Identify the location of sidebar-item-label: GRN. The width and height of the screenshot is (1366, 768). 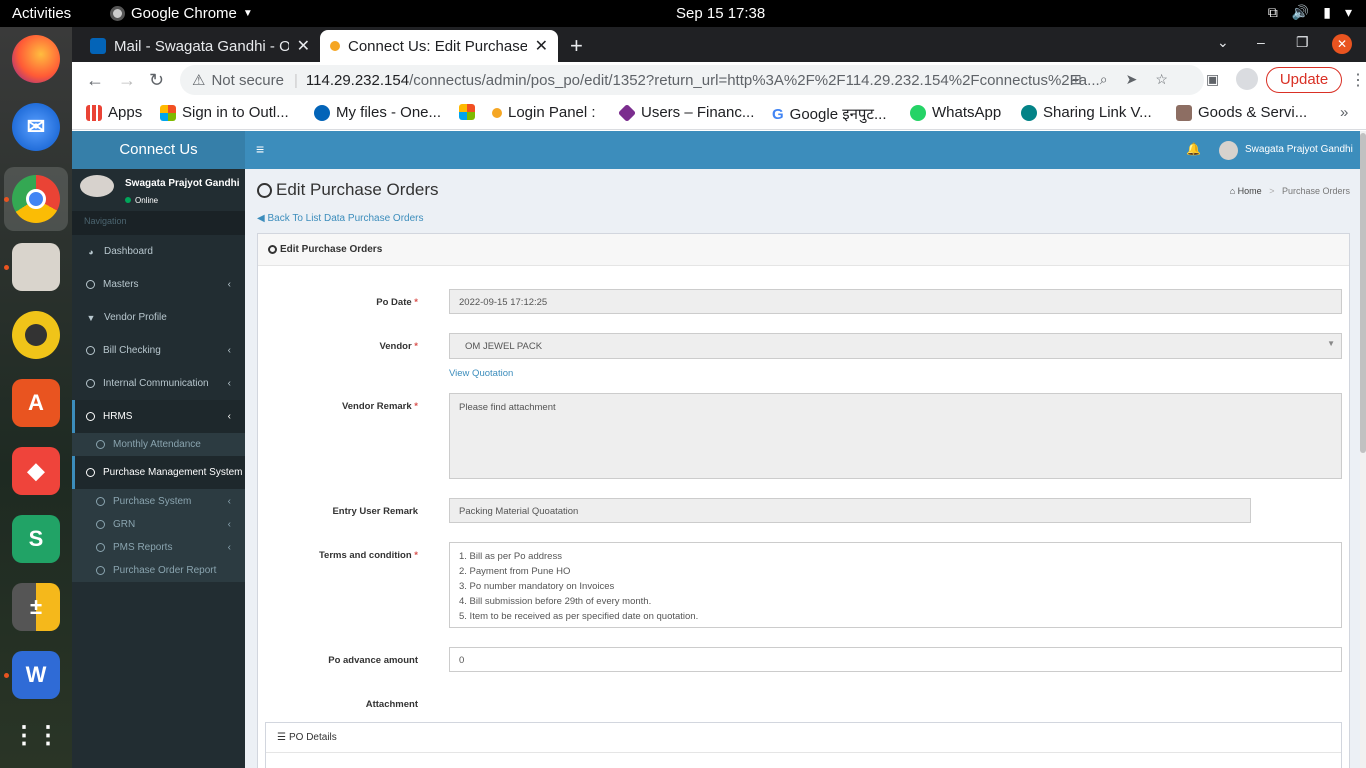
(124, 524).